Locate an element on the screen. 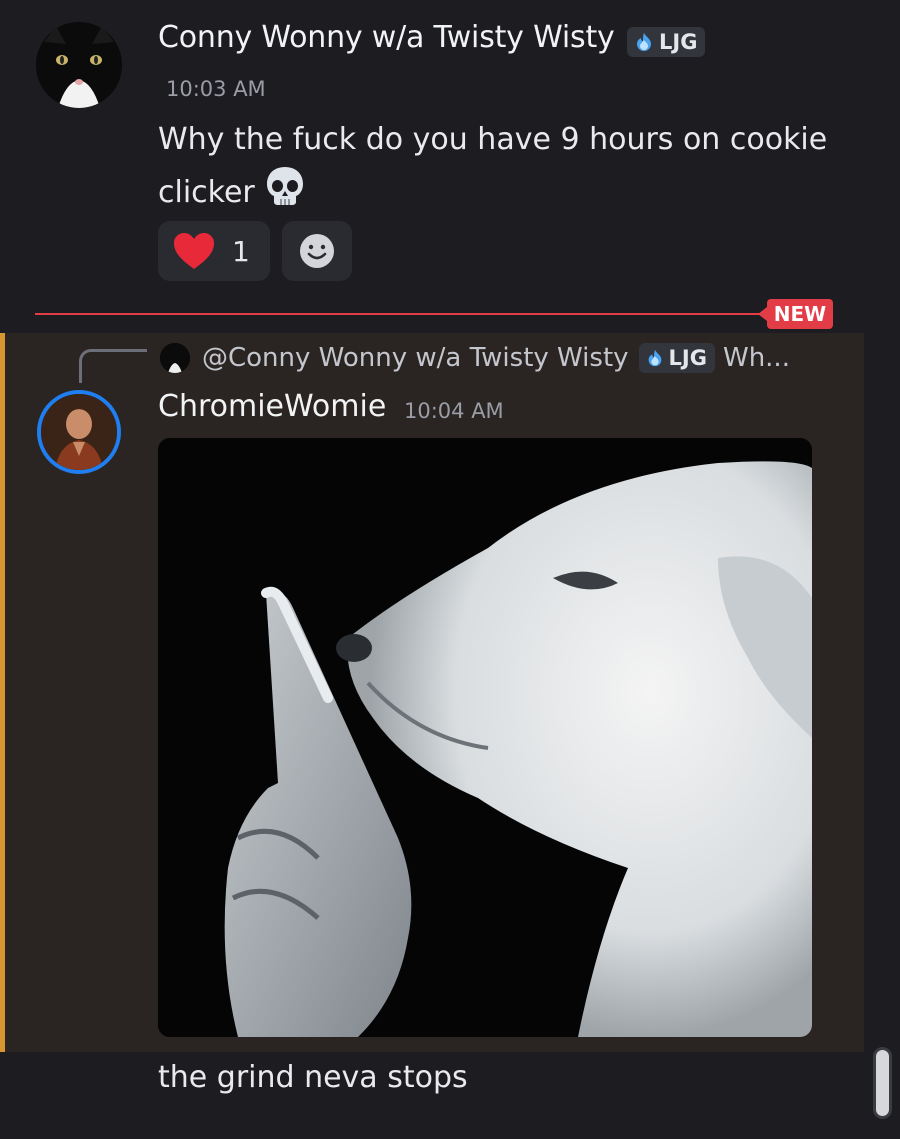 The height and width of the screenshot is (1139, 900). guild-tag-label: LJG is located at coordinates (678, 42).